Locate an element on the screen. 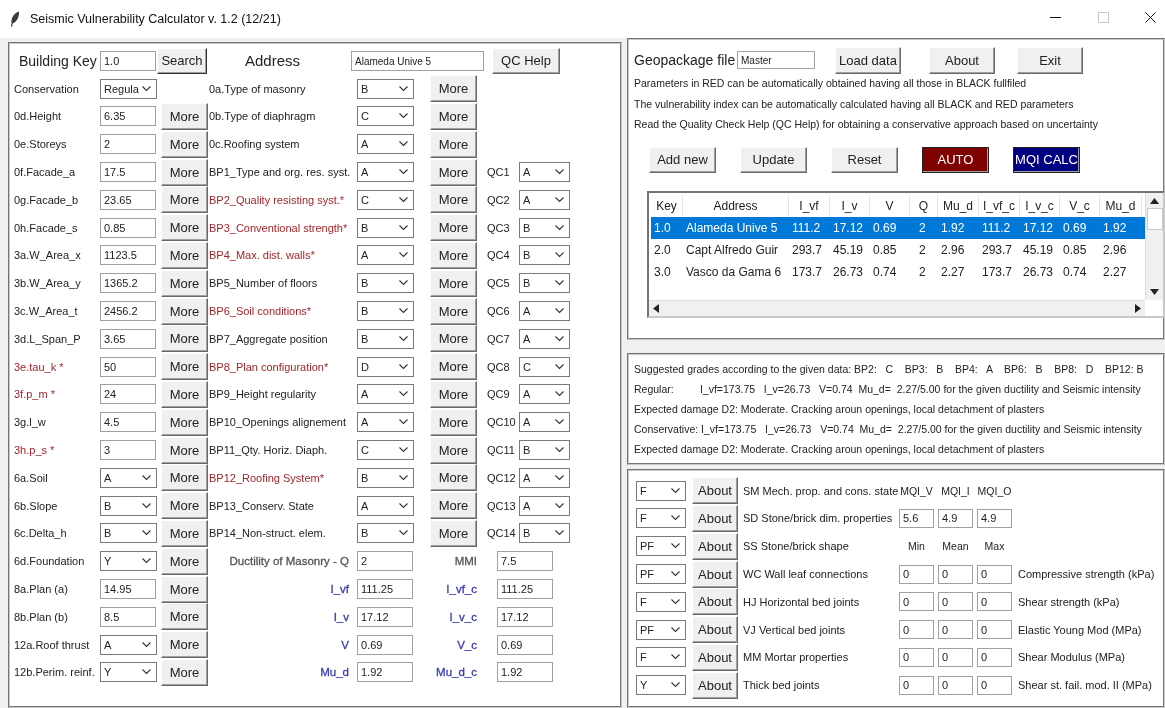 The width and height of the screenshot is (1165, 708). dropdown: D is located at coordinates (385, 366).